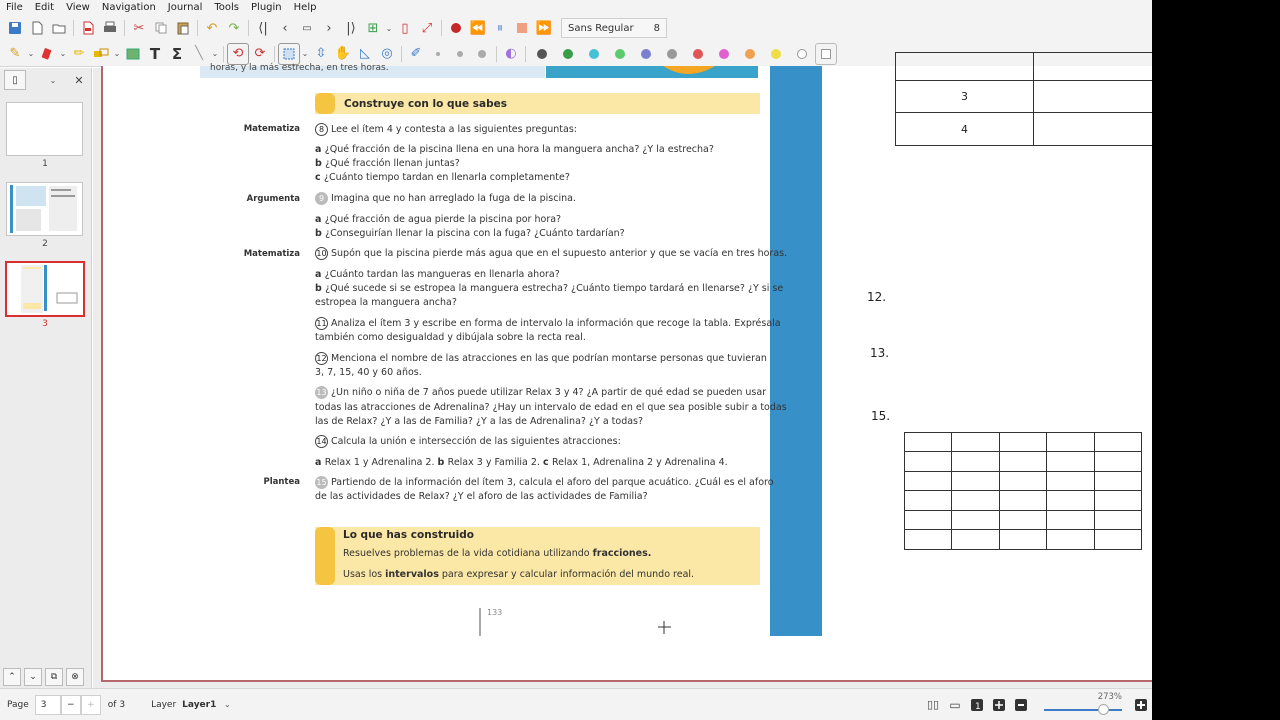 The image size is (1280, 720). Describe the element at coordinates (427, 28) in the screenshot. I see `fullscreen-icon: ⤢` at that location.